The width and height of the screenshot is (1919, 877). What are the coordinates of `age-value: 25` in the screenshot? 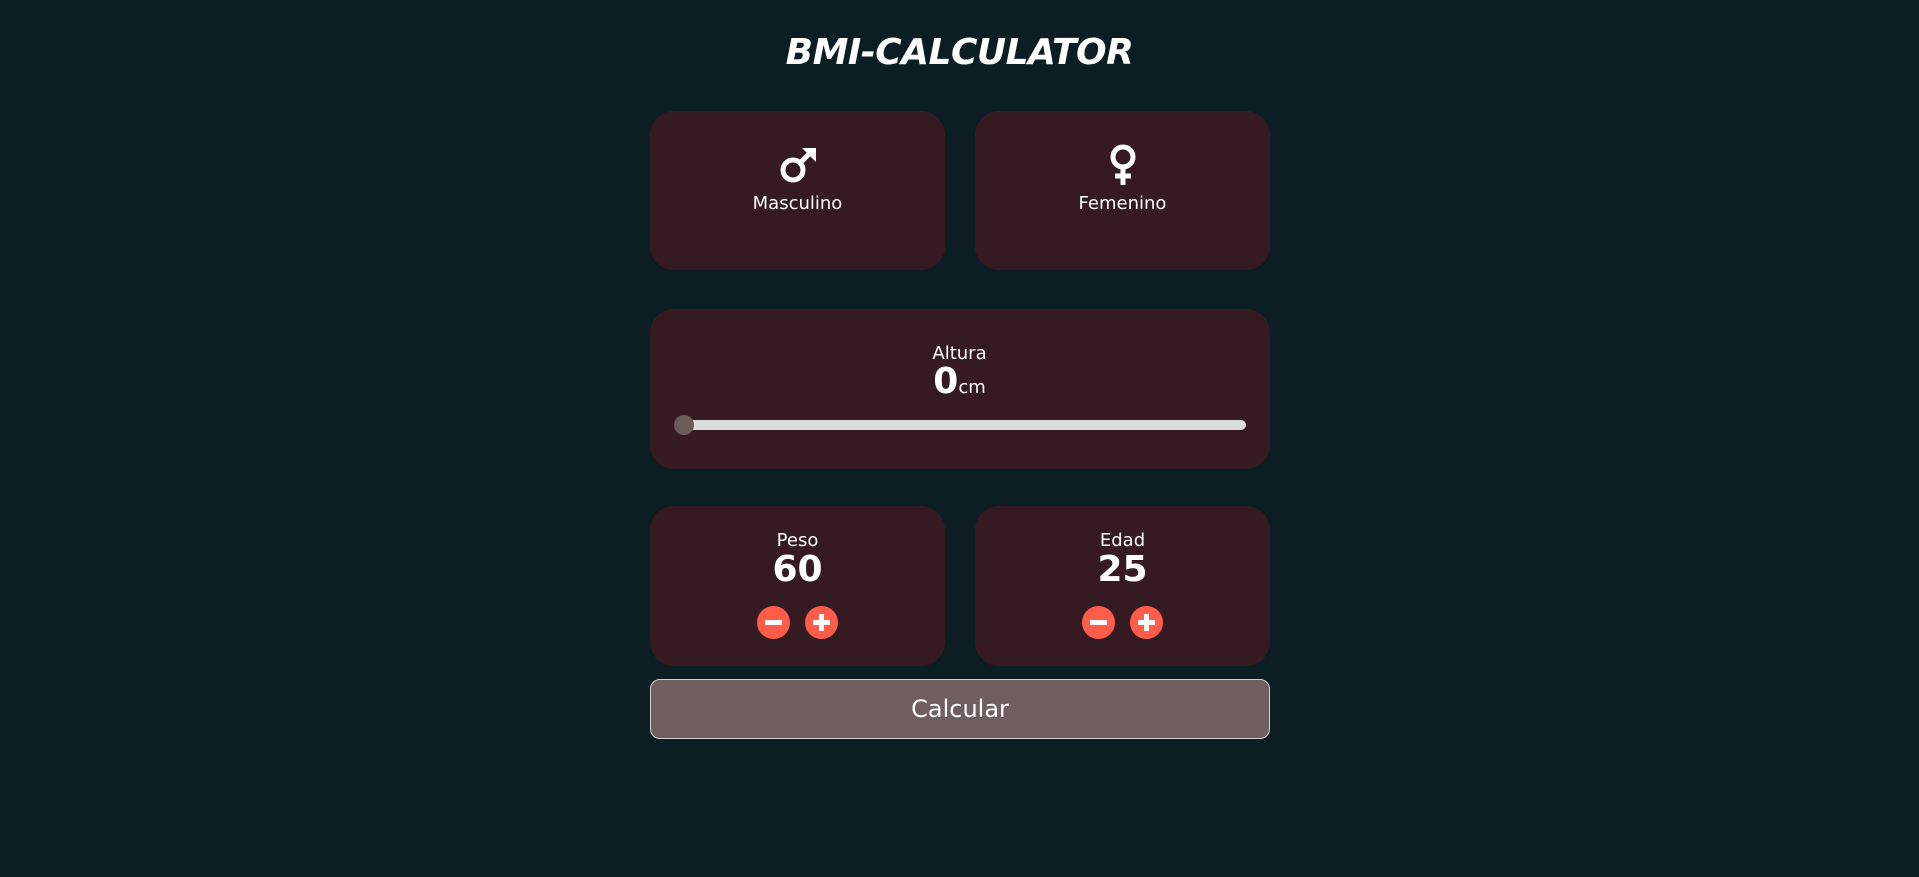 It's located at (1122, 569).